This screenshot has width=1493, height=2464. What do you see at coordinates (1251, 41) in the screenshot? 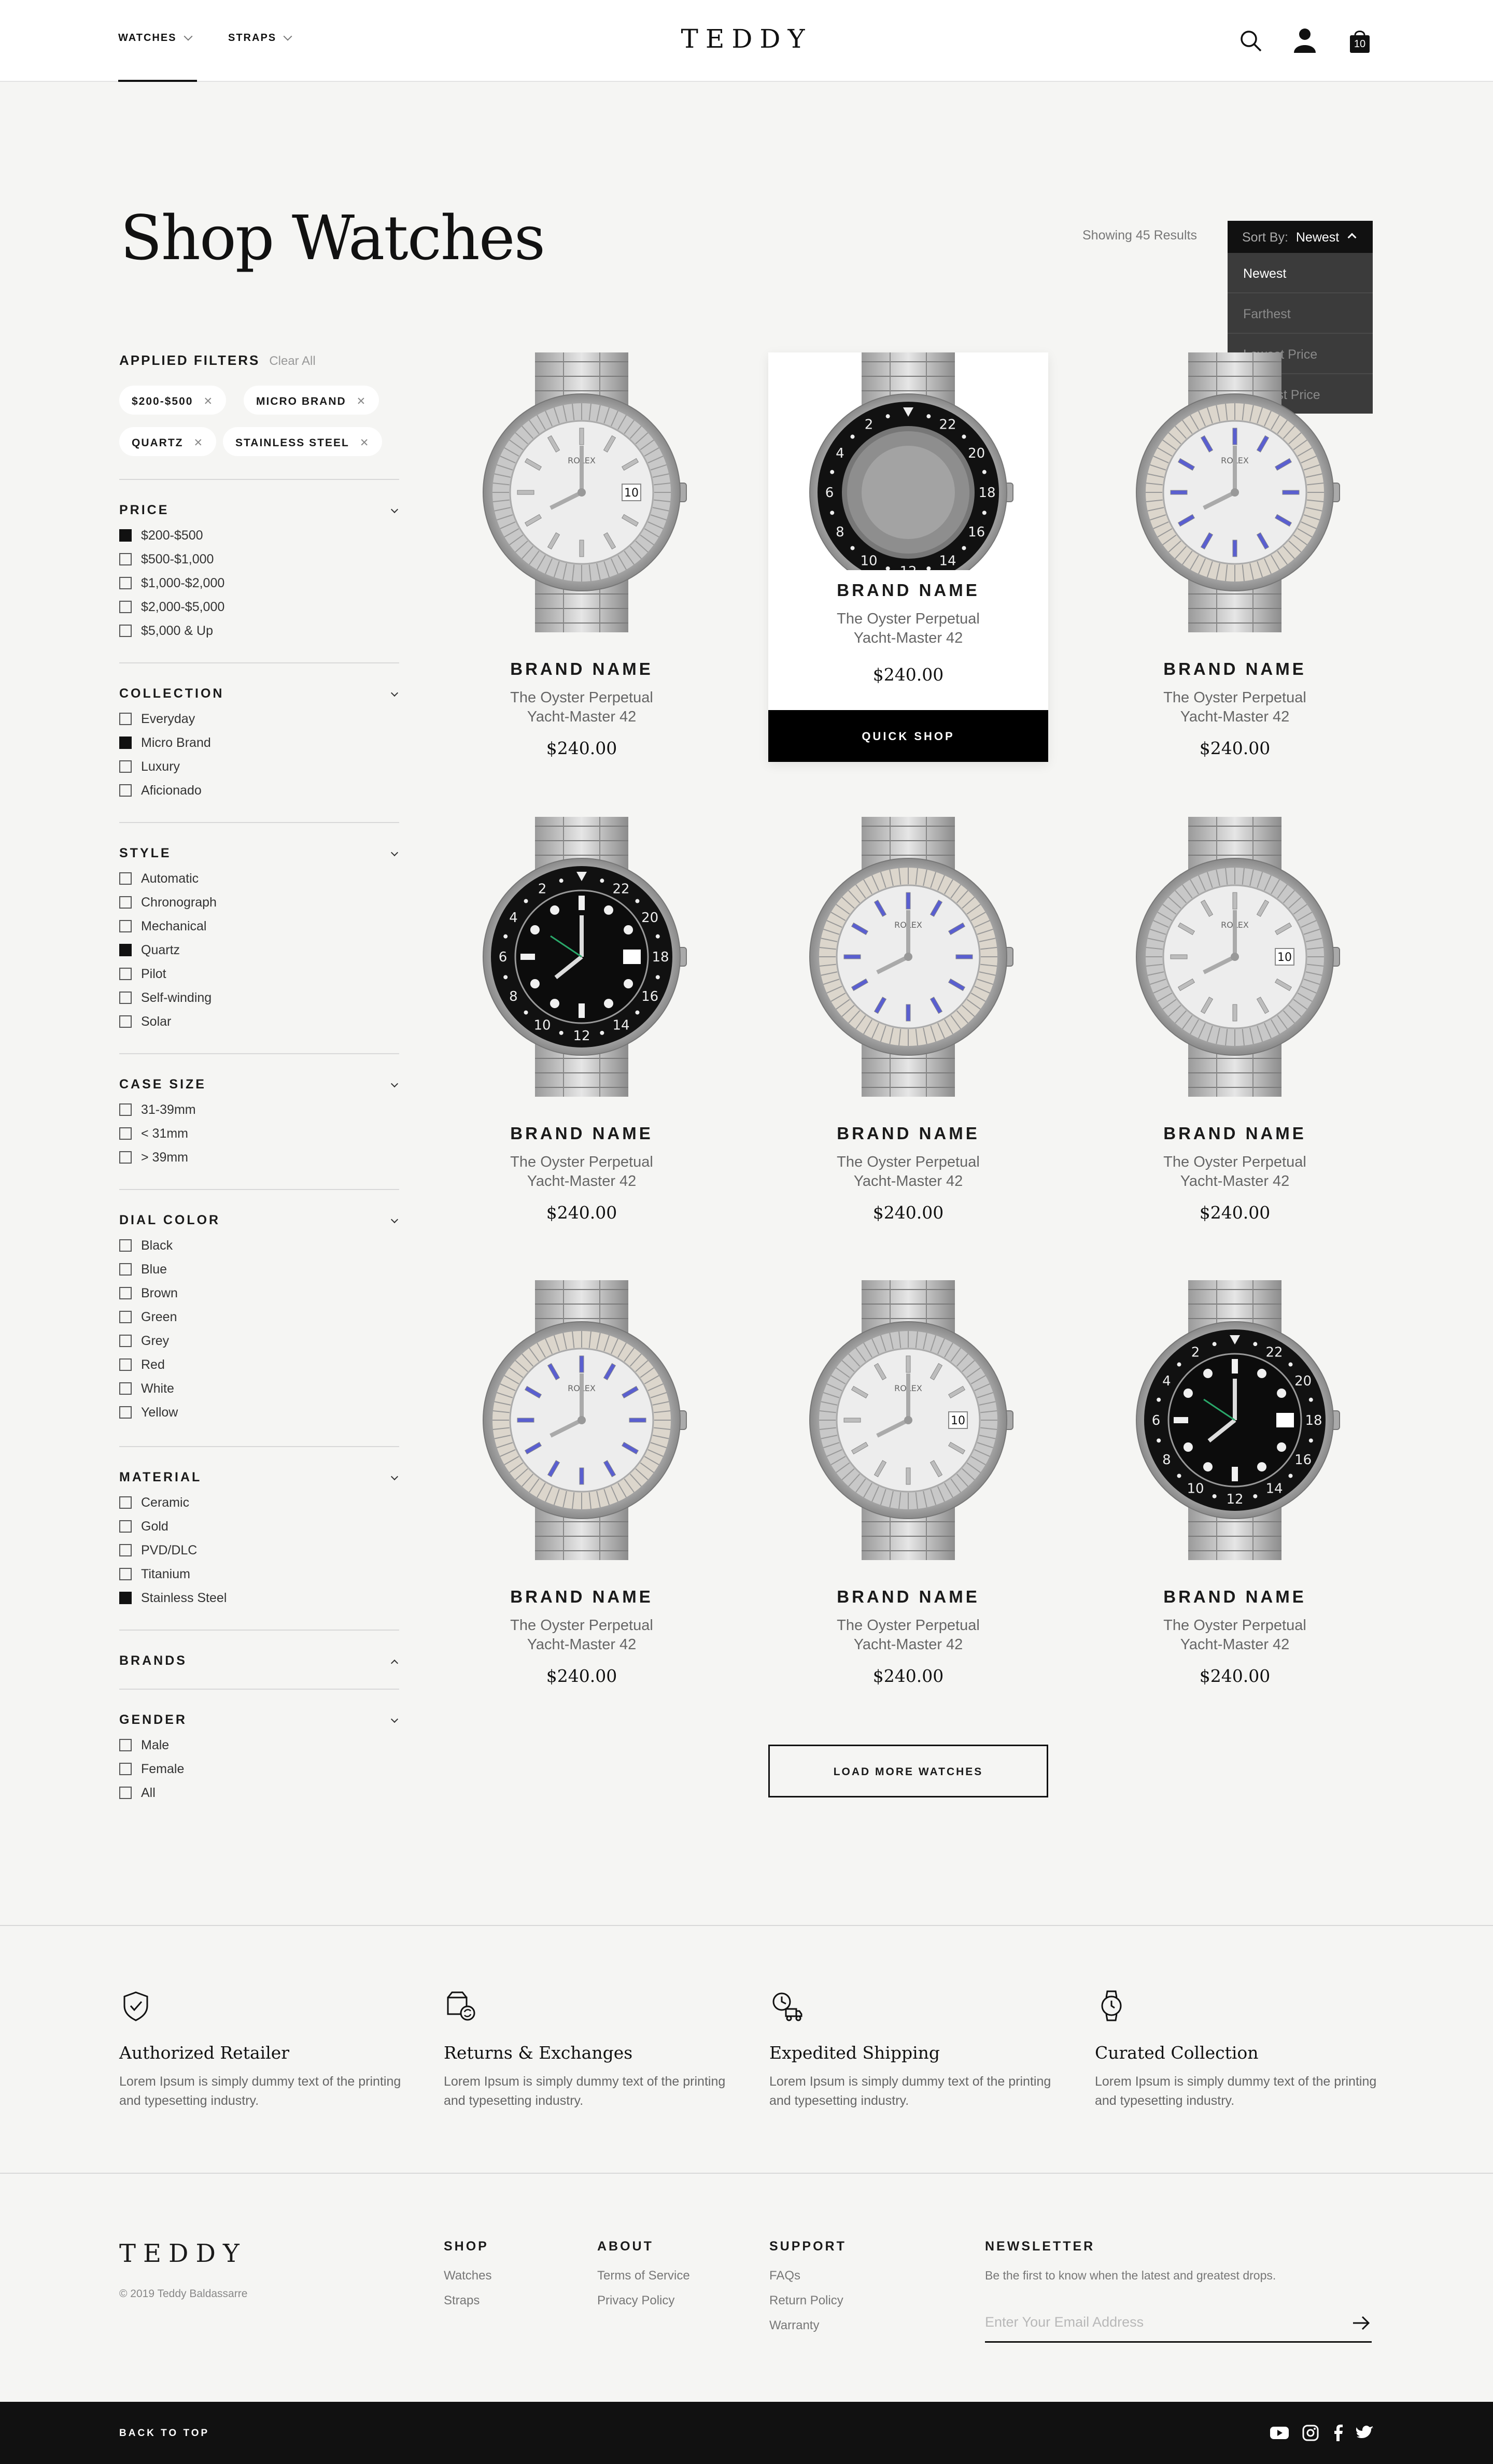
I see `search-icon` at bounding box center [1251, 41].